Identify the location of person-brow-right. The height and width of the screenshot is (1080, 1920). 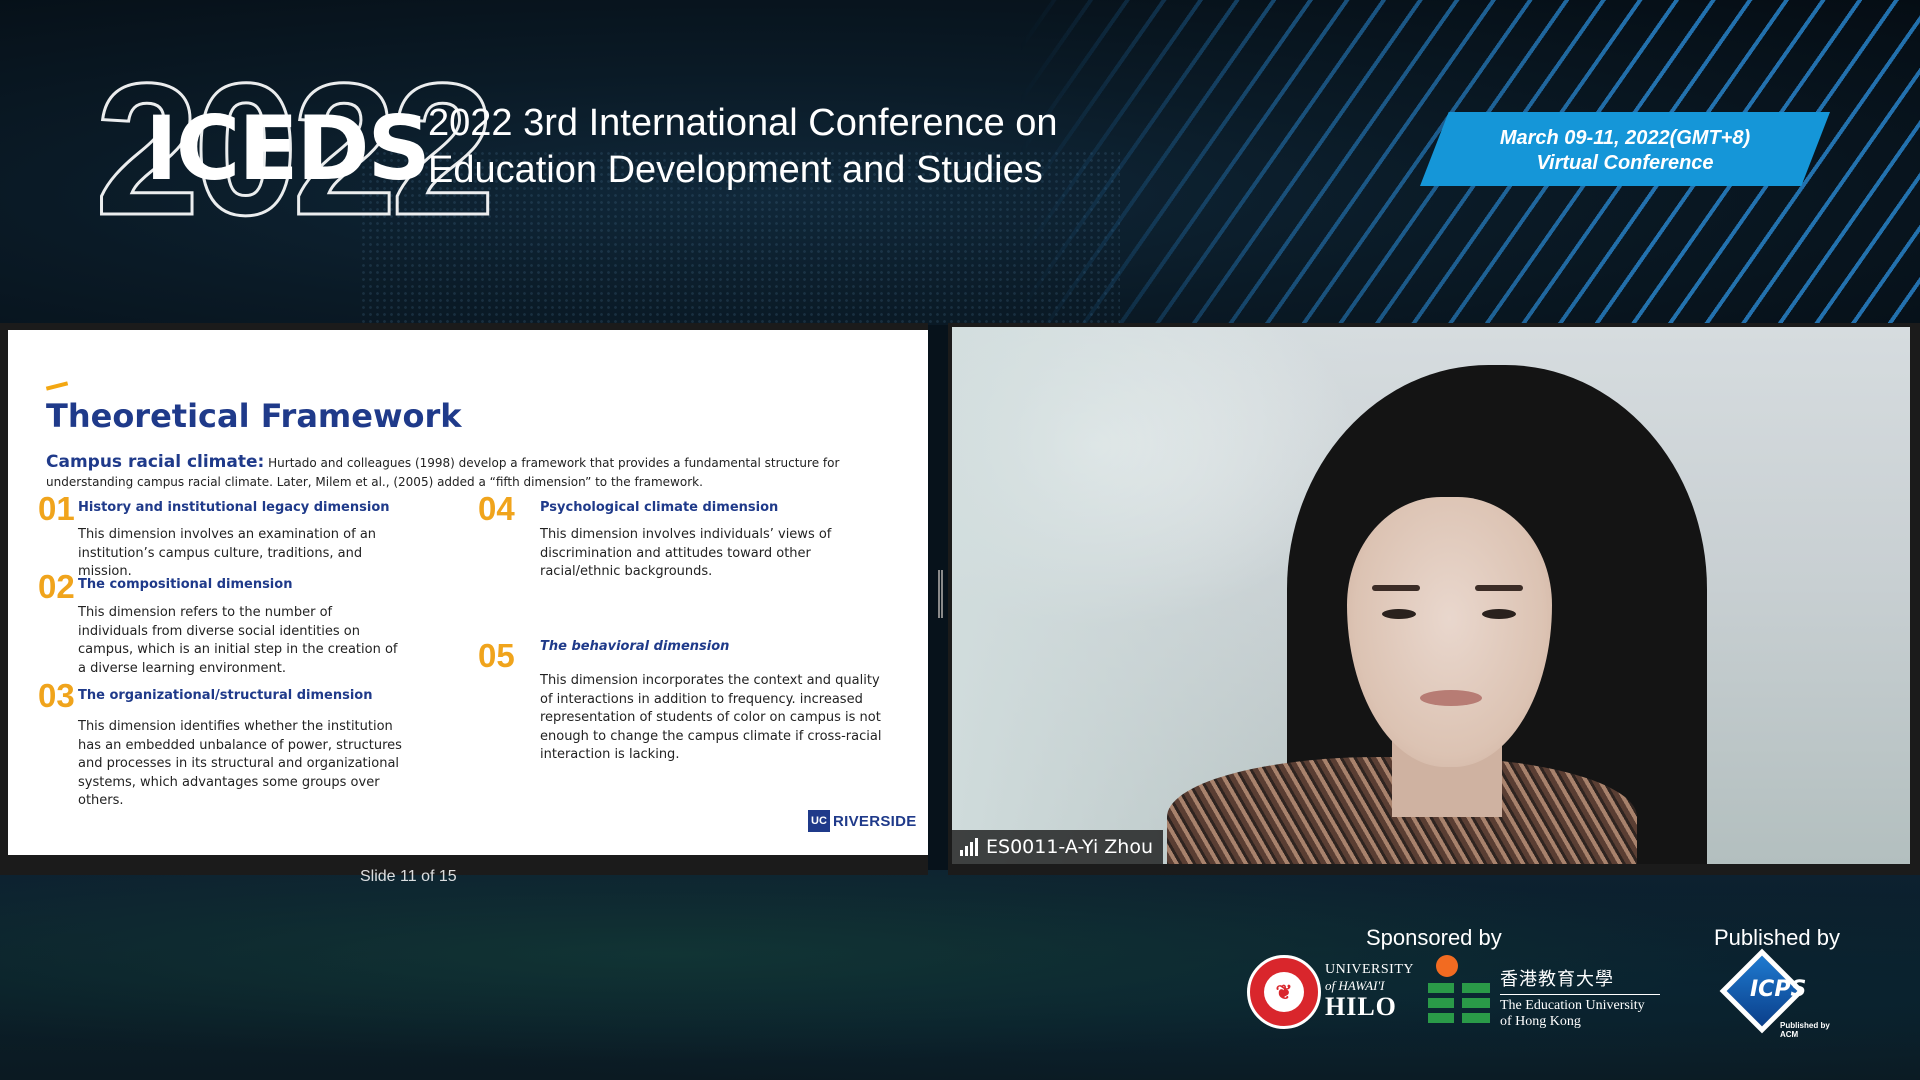
(1499, 588).